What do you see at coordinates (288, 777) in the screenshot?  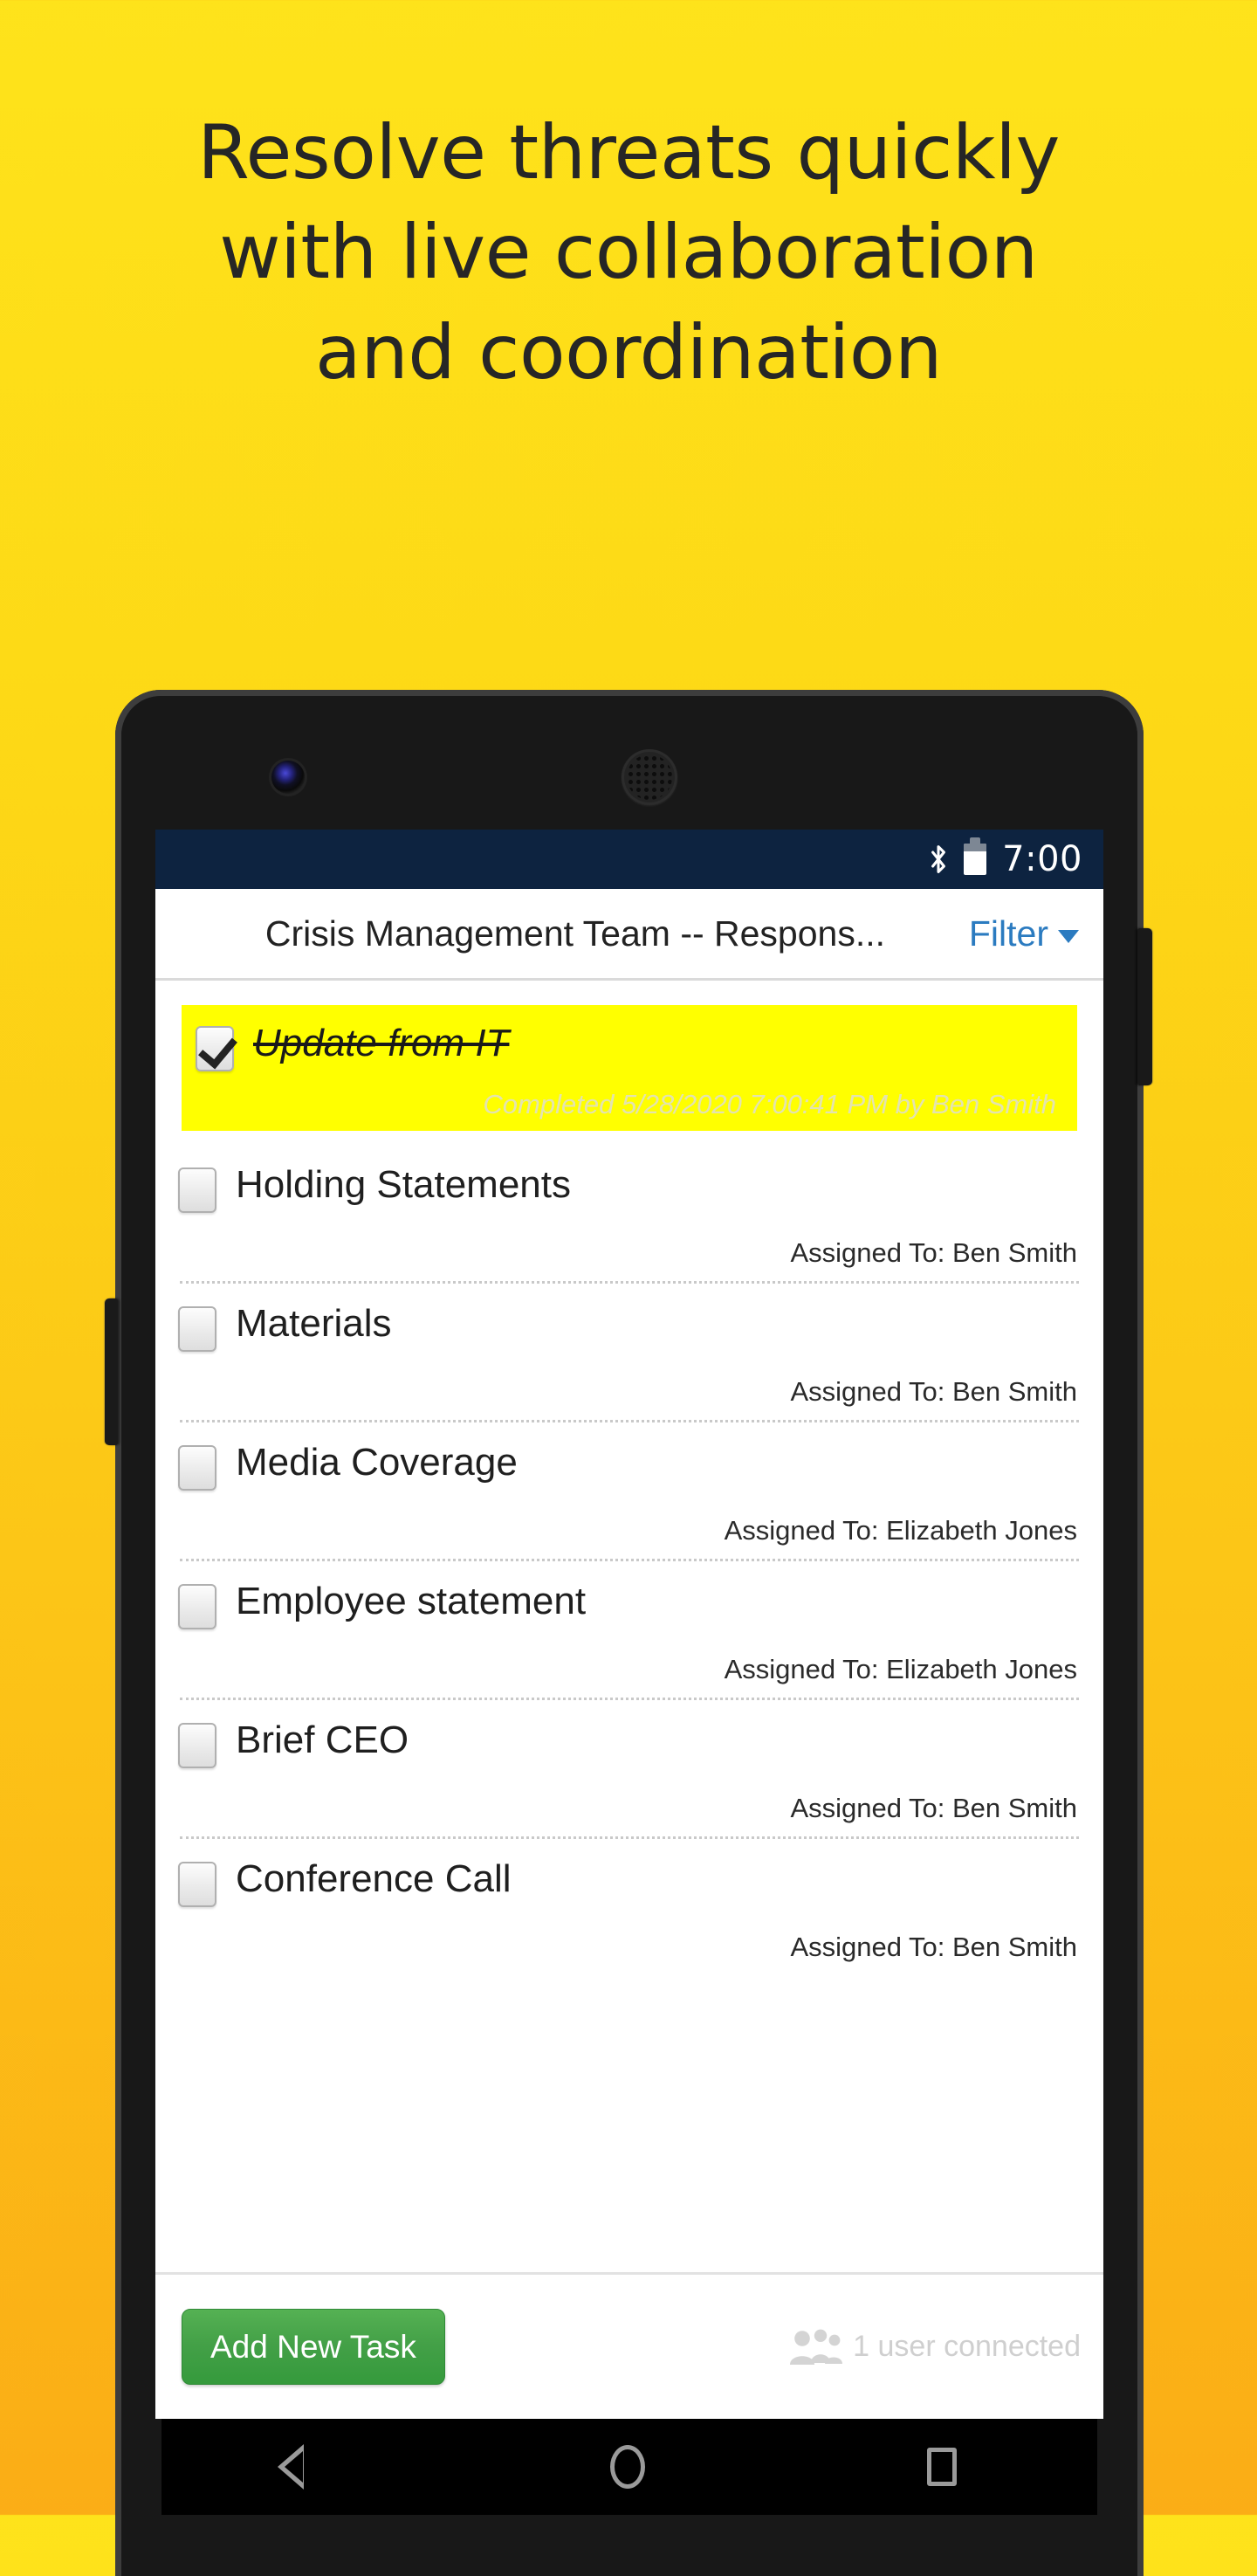 I see `front-camera-icon` at bounding box center [288, 777].